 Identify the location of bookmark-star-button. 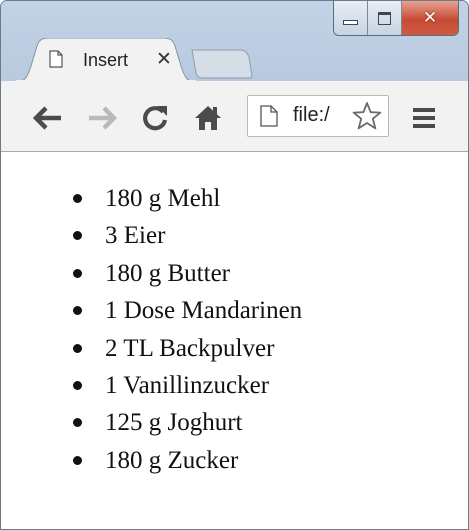
(367, 116).